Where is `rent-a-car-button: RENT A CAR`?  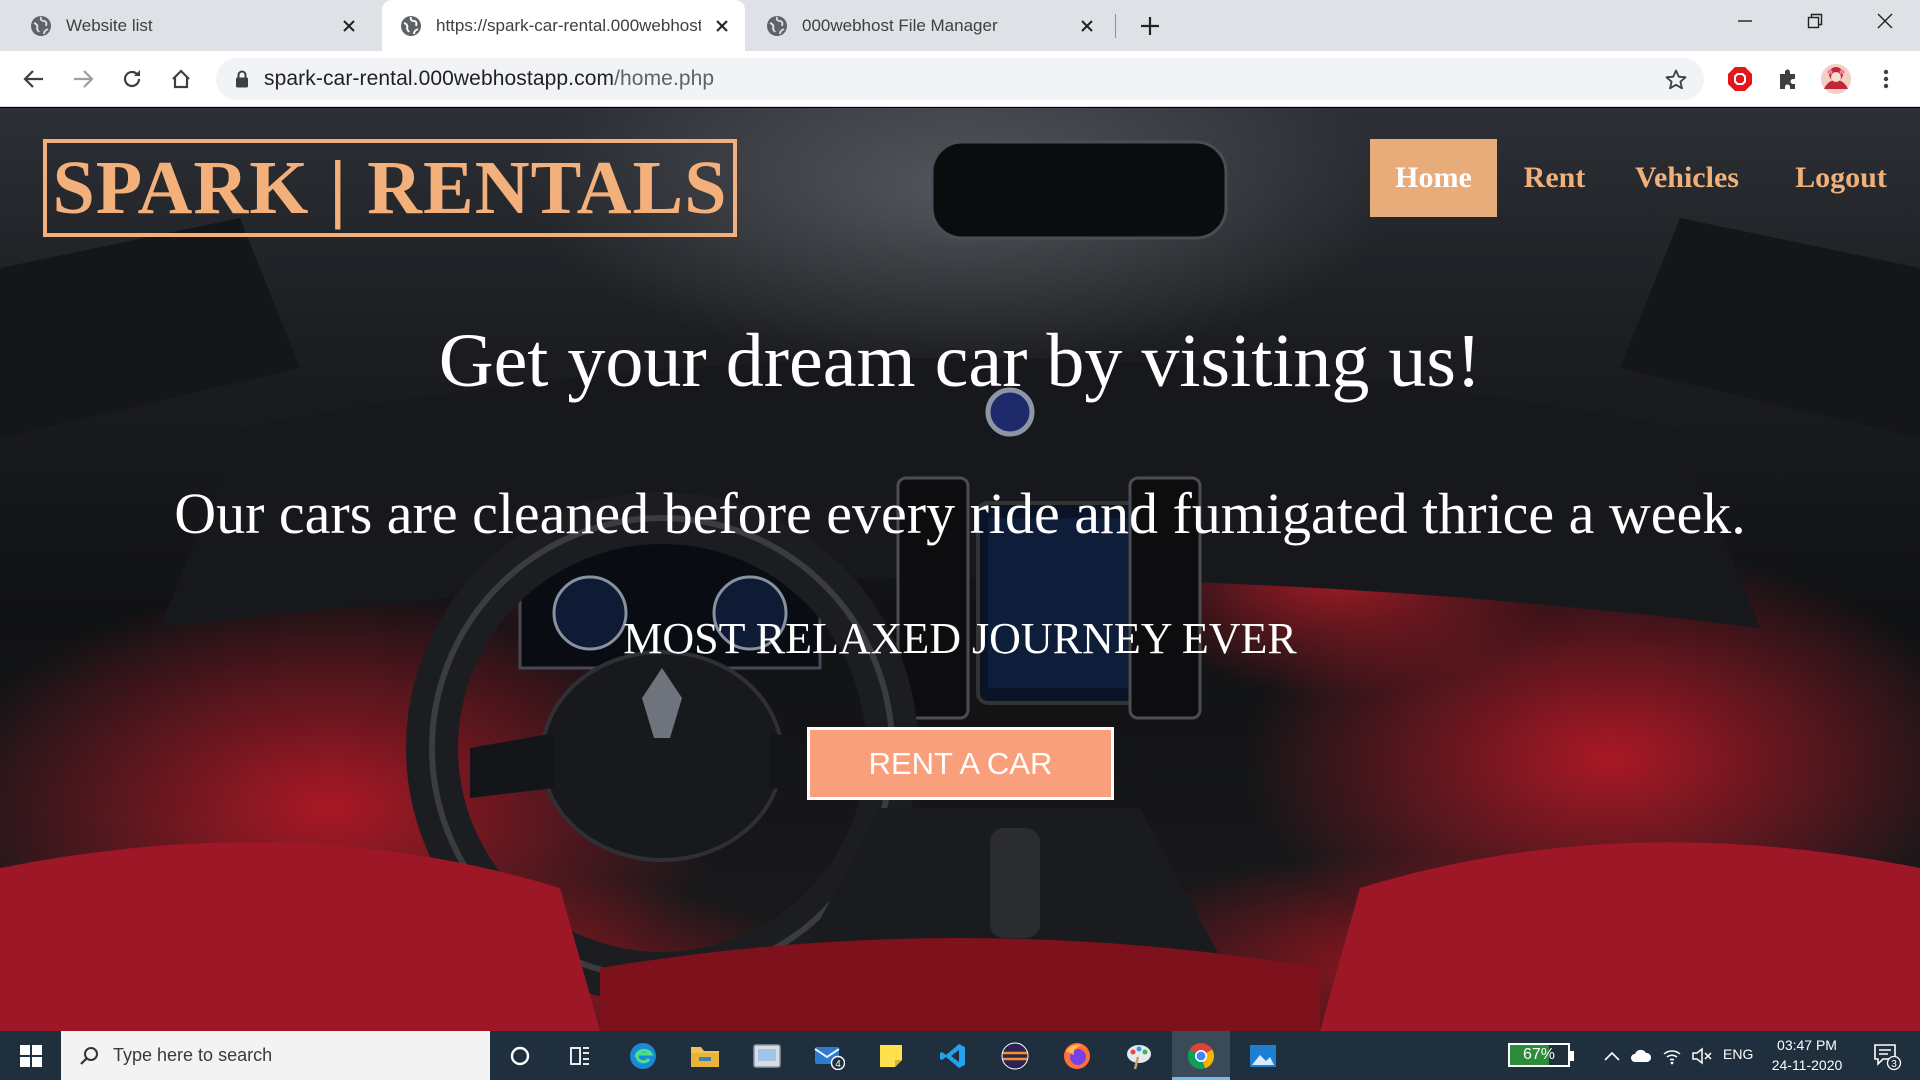
rent-a-car-button: RENT A CAR is located at coordinates (960, 763).